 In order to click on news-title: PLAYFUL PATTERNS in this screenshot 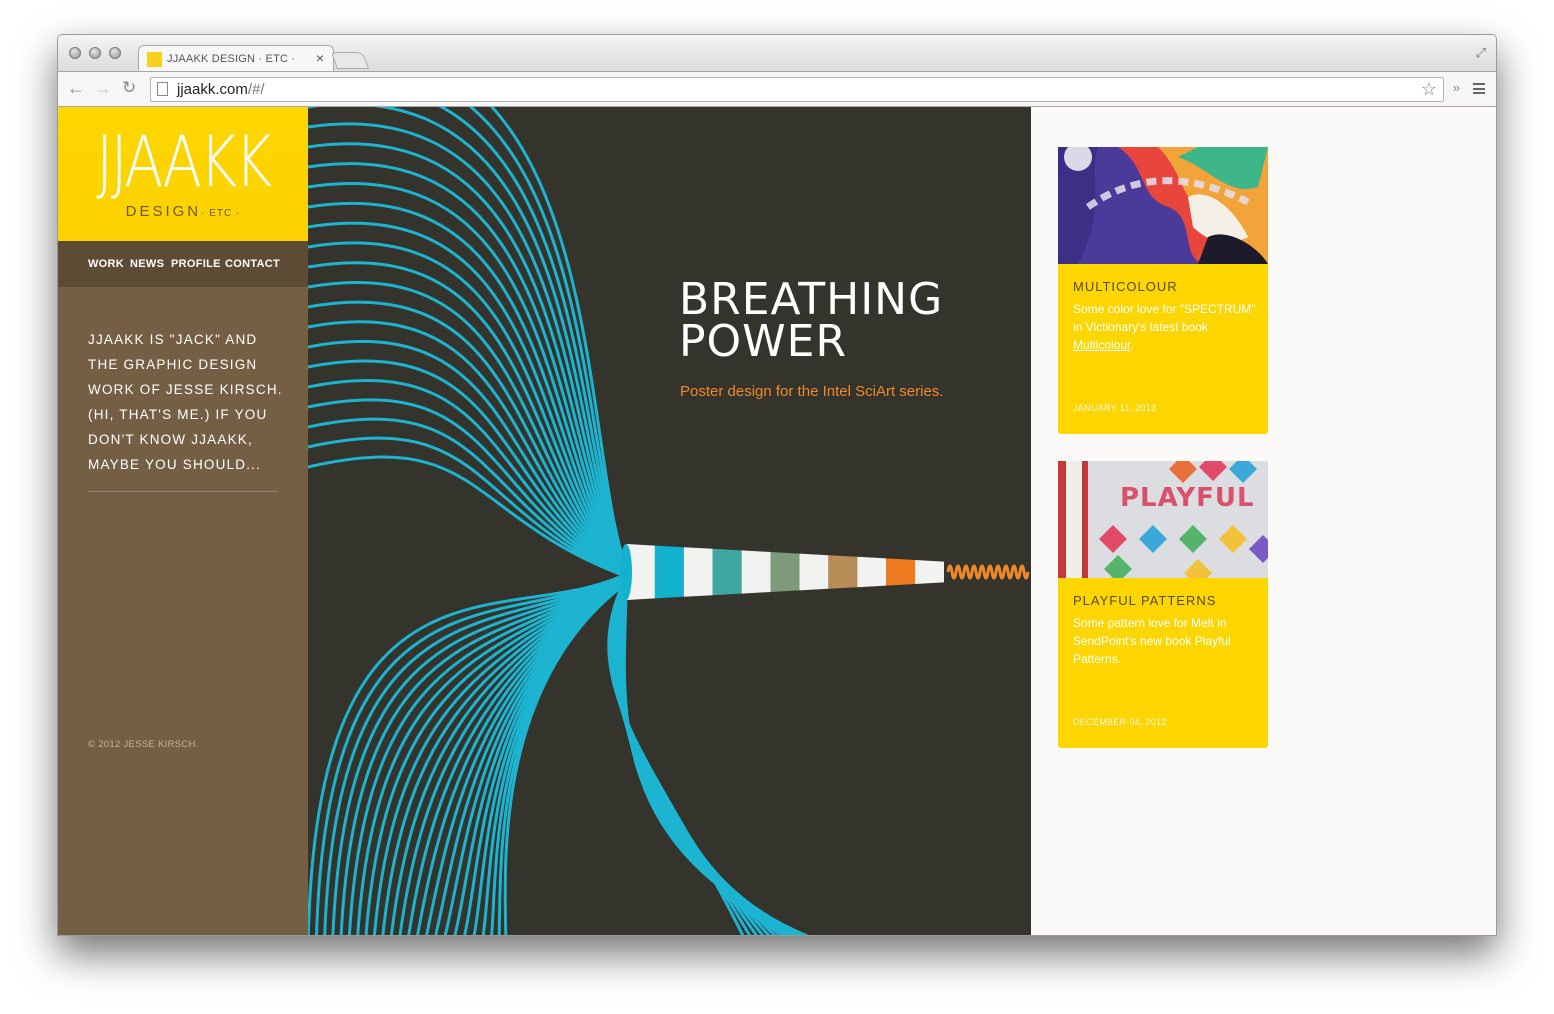, I will do `click(1145, 600)`.